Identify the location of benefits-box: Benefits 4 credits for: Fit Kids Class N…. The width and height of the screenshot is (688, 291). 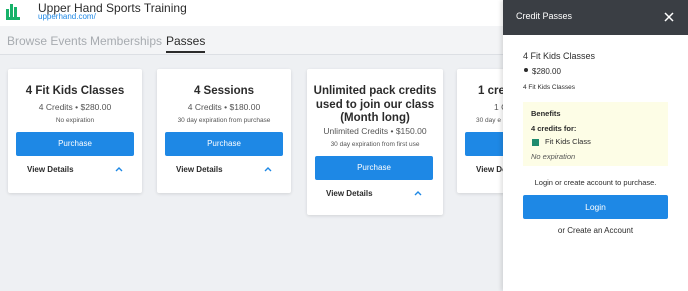
(595, 134).